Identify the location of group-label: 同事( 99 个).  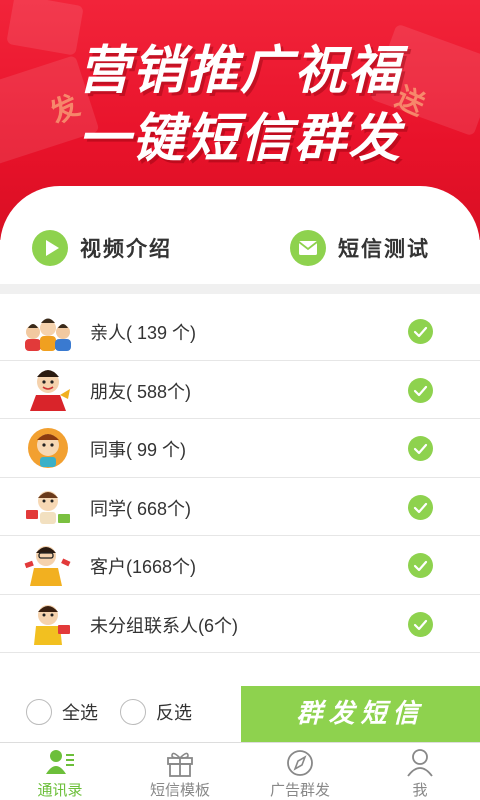
(138, 450).